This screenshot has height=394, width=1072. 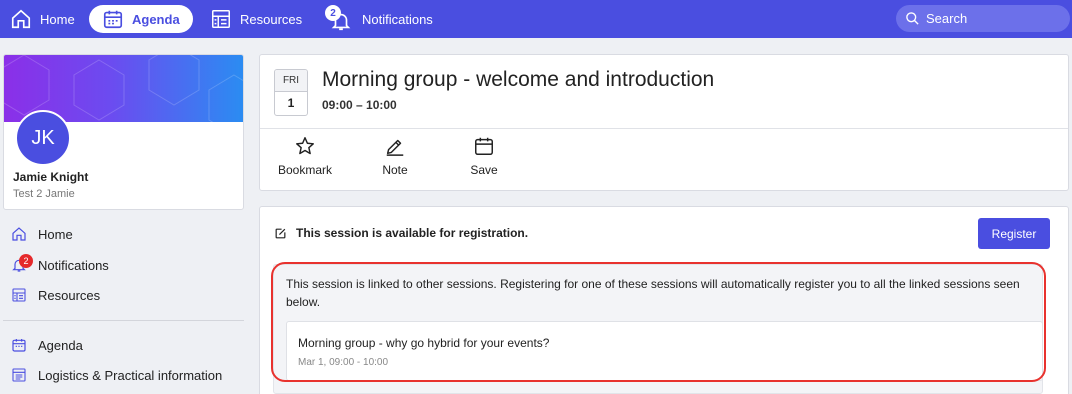 I want to click on save-label: Save, so click(x=484, y=170).